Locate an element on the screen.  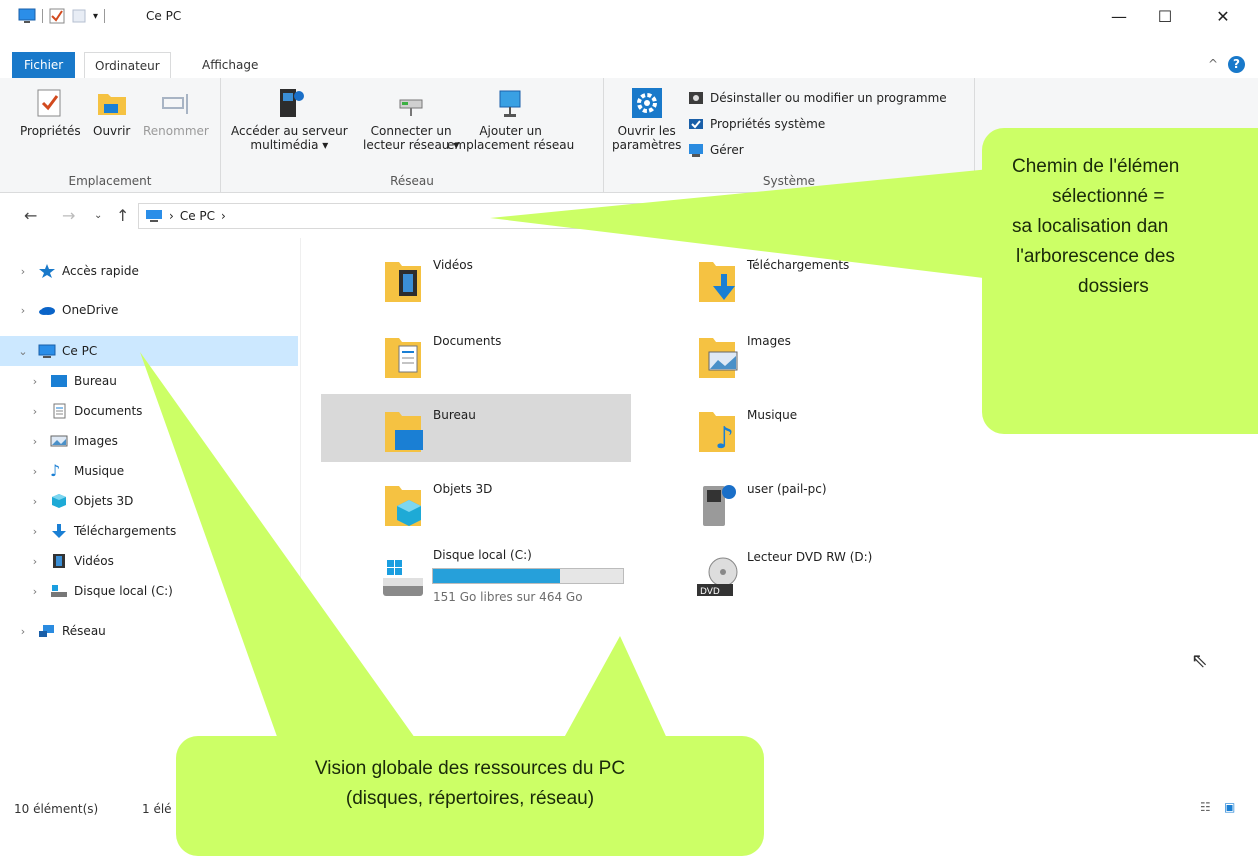
callout-line: Vision globale des ressources du PC is located at coordinates (470, 768).